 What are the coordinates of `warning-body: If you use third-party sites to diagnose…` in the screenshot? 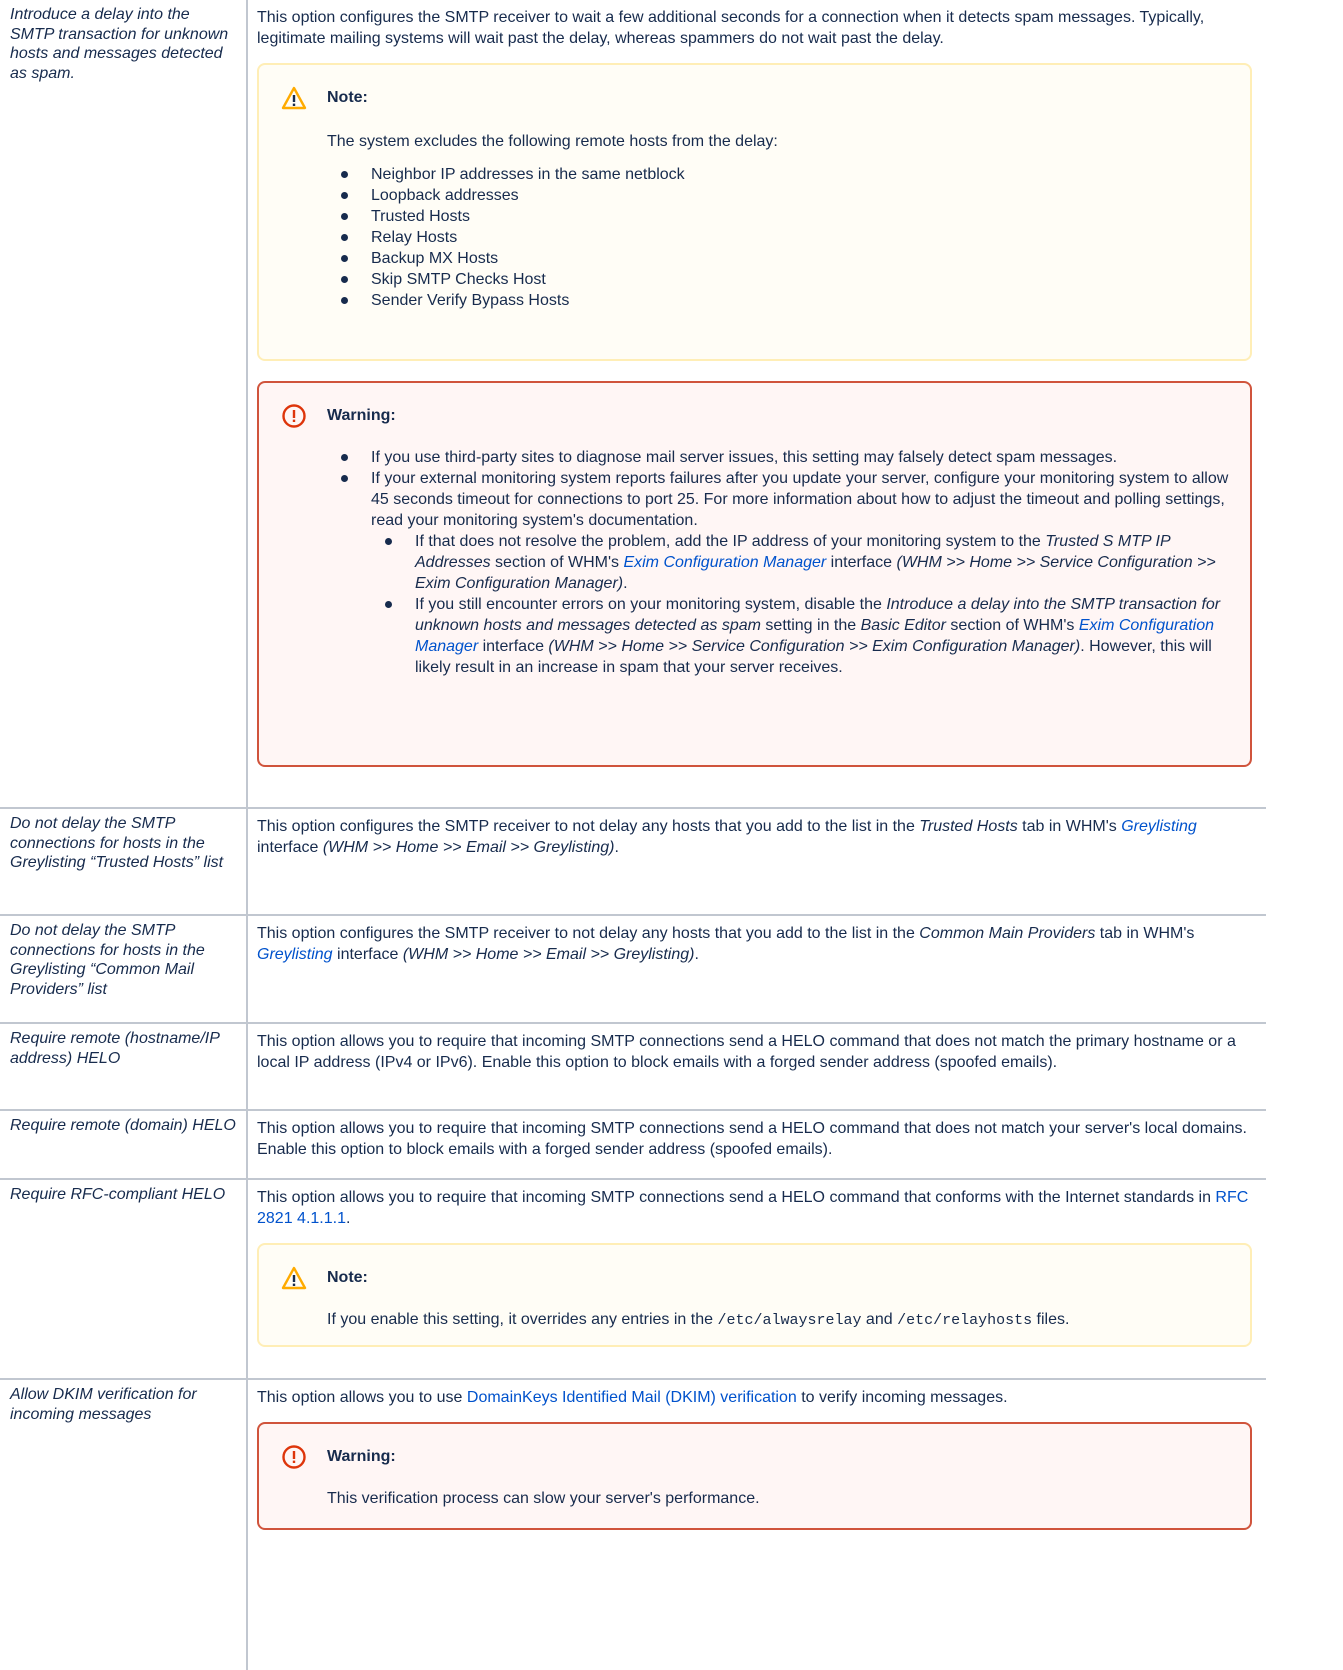 It's located at (754, 540).